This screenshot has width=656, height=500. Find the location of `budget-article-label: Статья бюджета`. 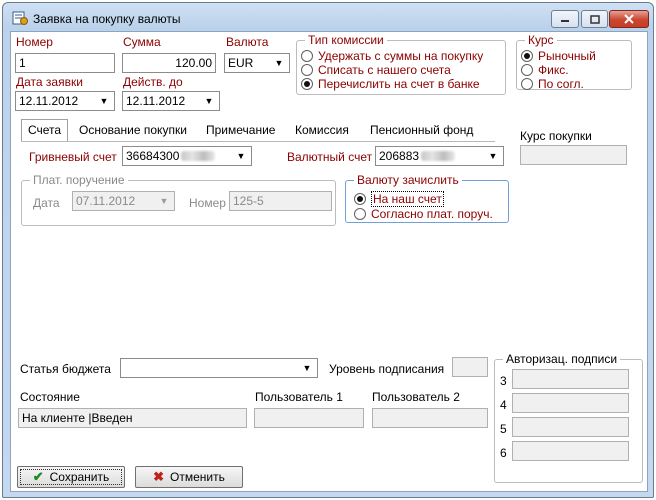

budget-article-label: Статья бюджета is located at coordinates (65, 369).